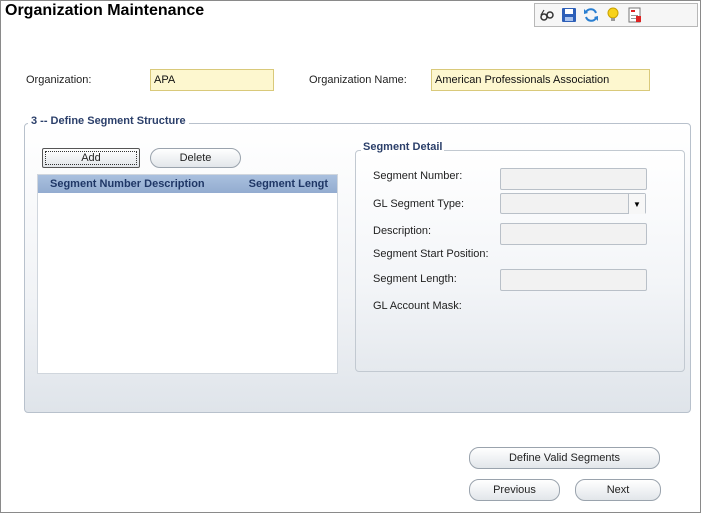  I want to click on description-field, so click(573, 234).